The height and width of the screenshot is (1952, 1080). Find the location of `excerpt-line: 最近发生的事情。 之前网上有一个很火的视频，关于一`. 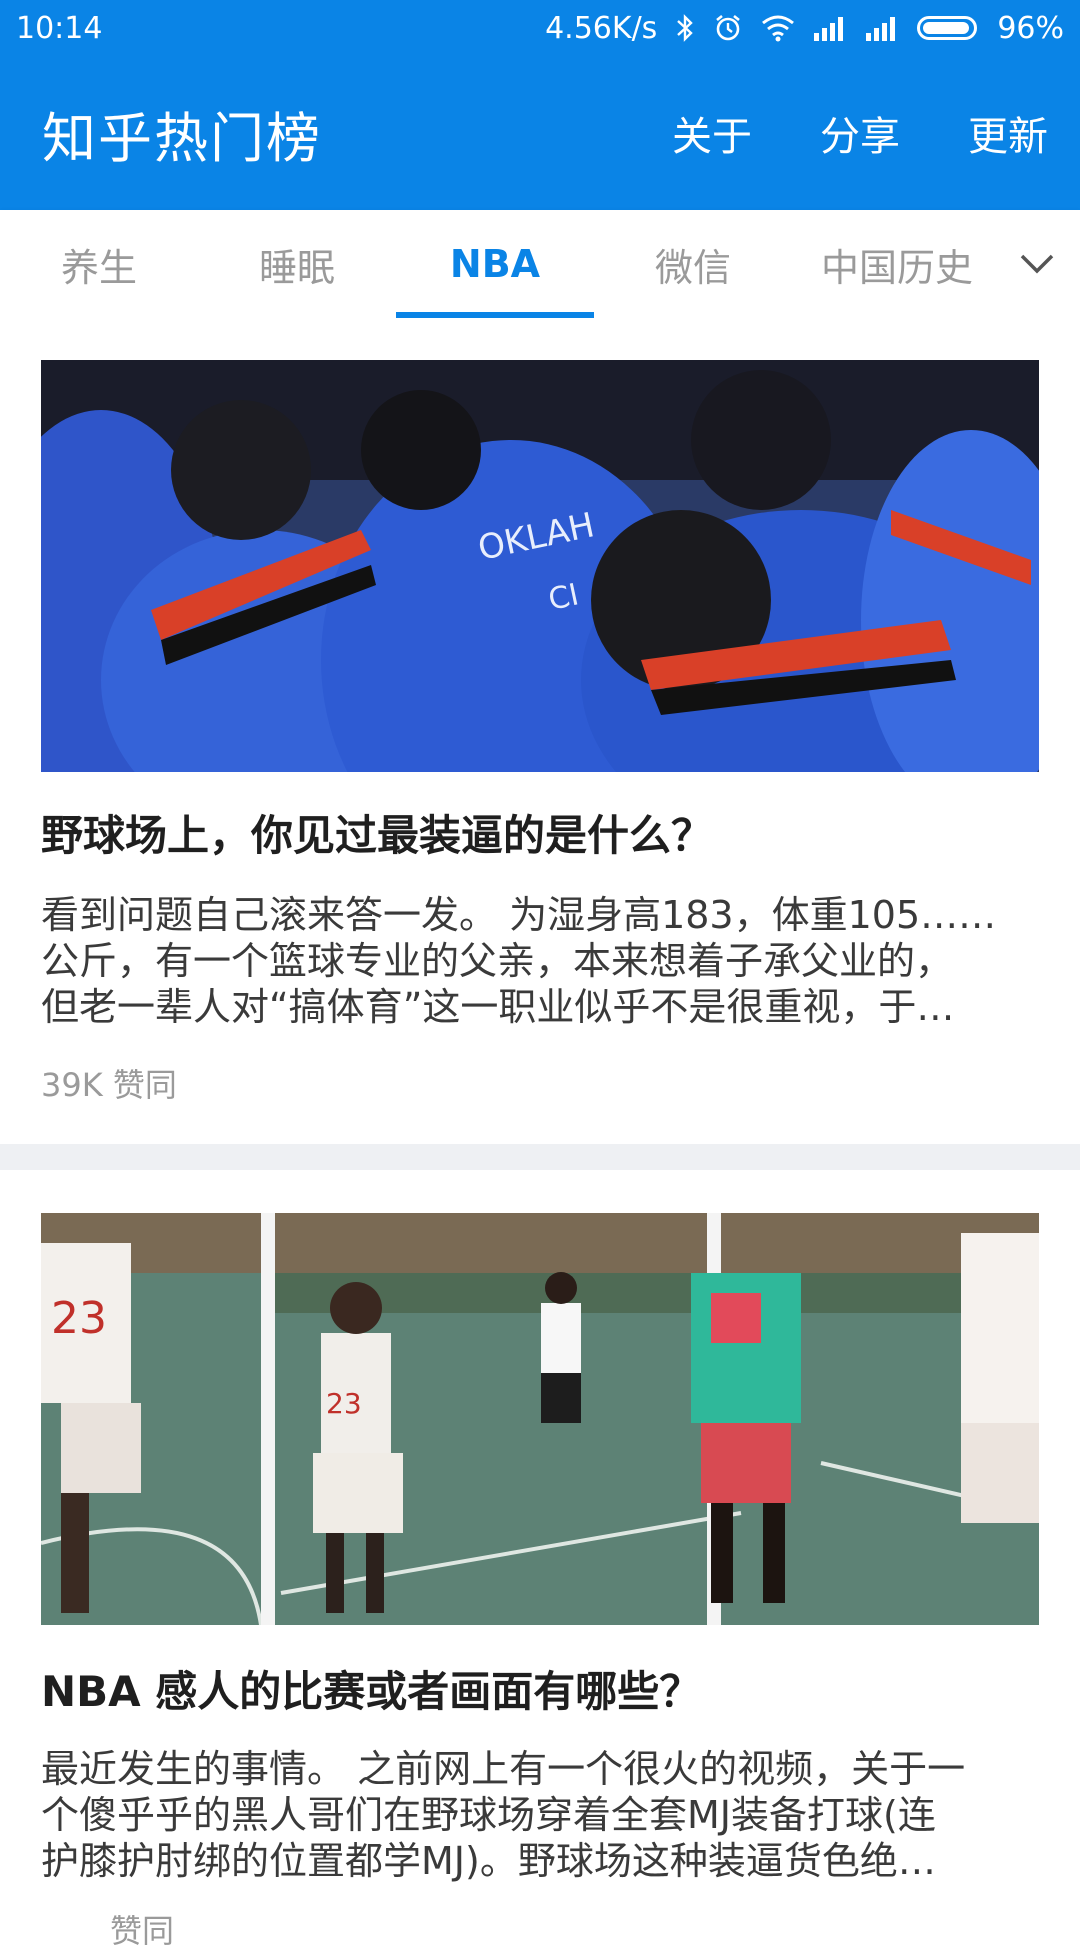

excerpt-line: 最近发生的事情。 之前网上有一个很火的视频，关于一 is located at coordinates (503, 1769).